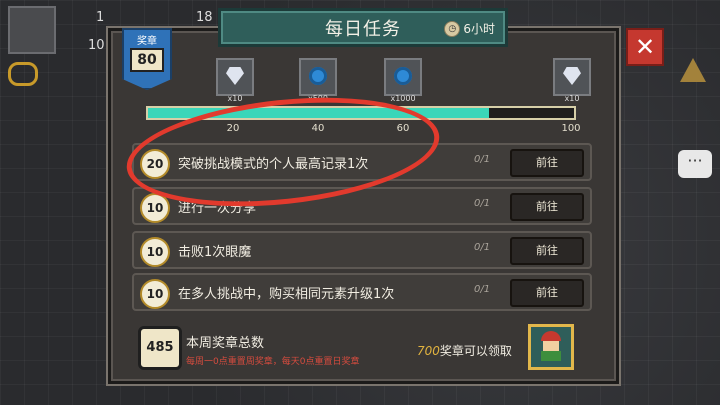 This screenshot has height=405, width=720. I want to click on reward-qty: x1000, so click(403, 98).